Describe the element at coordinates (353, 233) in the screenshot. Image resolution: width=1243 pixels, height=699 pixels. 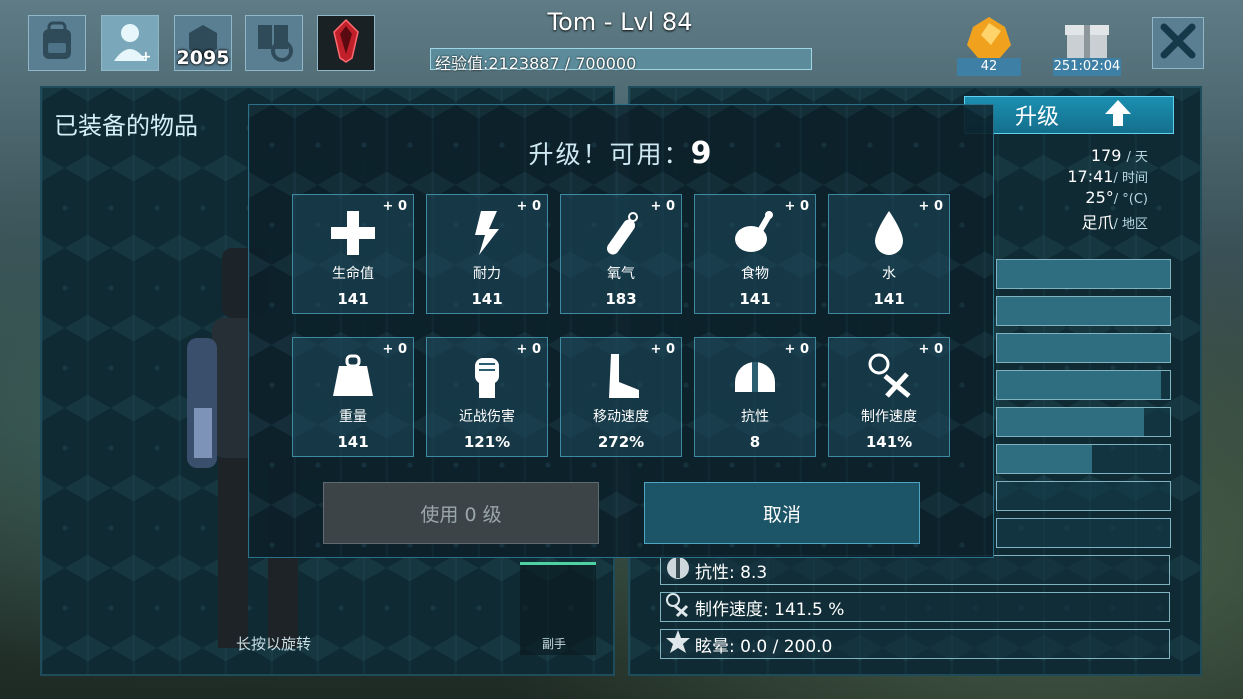
I see `health-cross-icon` at that location.